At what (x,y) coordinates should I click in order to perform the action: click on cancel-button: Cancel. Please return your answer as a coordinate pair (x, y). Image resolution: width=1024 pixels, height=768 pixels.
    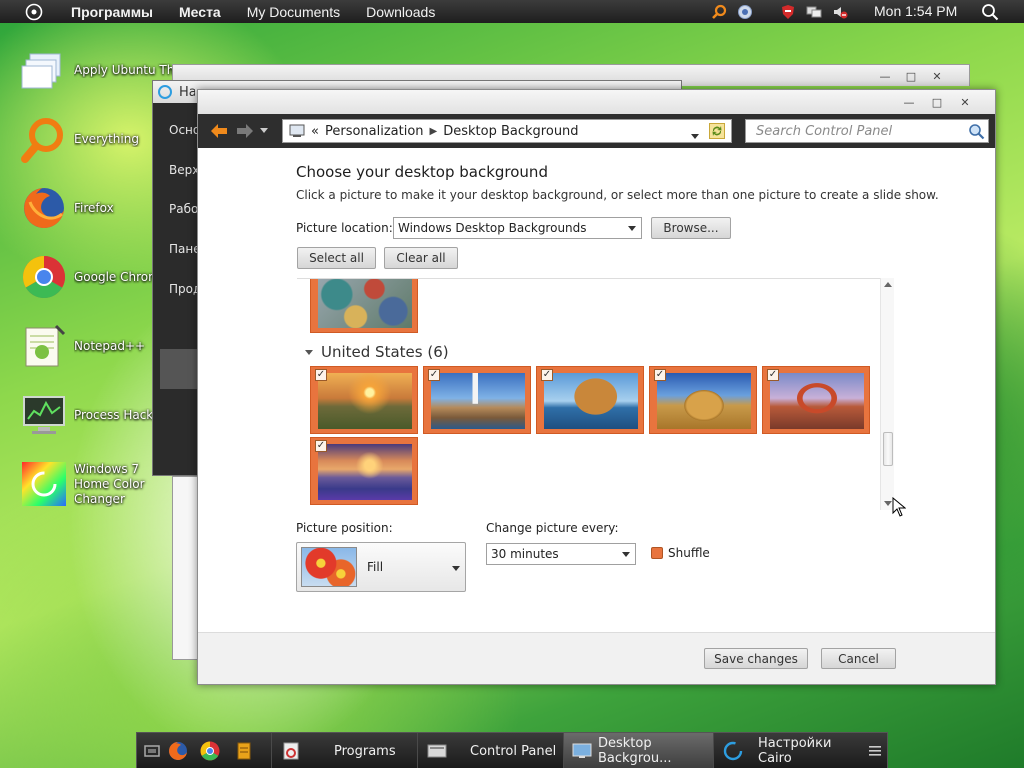
    Looking at the image, I should click on (858, 658).